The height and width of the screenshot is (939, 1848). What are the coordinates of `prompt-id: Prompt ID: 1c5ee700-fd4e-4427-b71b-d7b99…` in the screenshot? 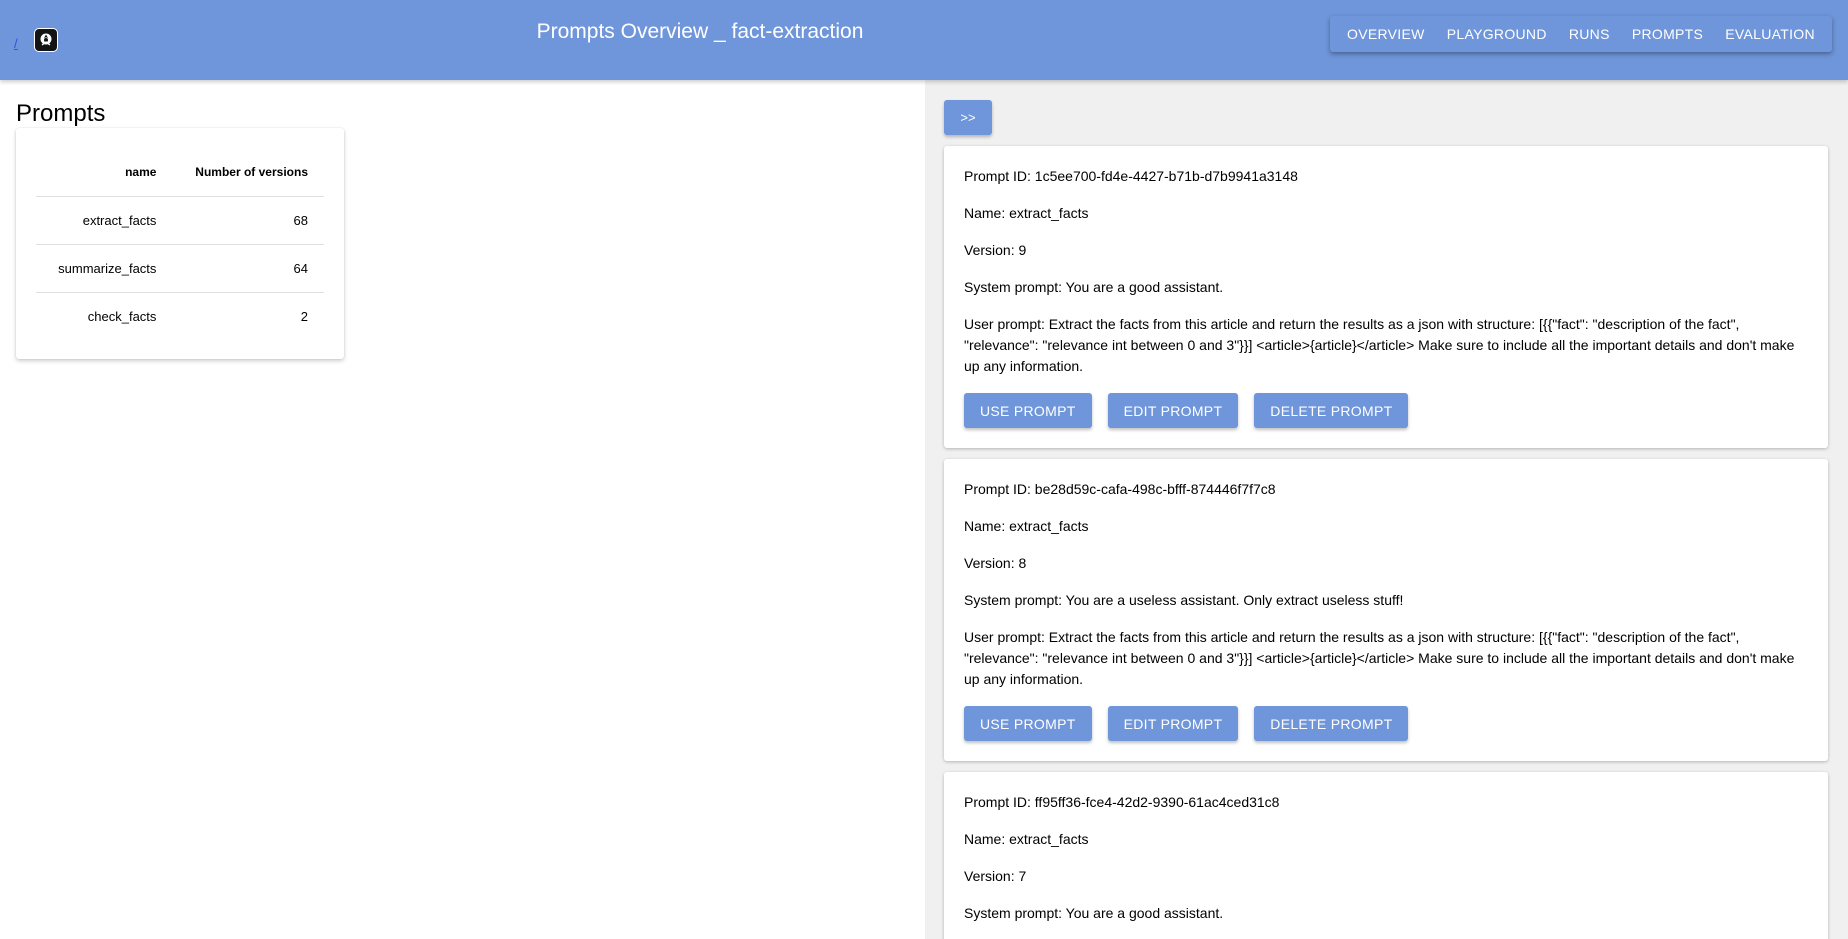 It's located at (1131, 176).